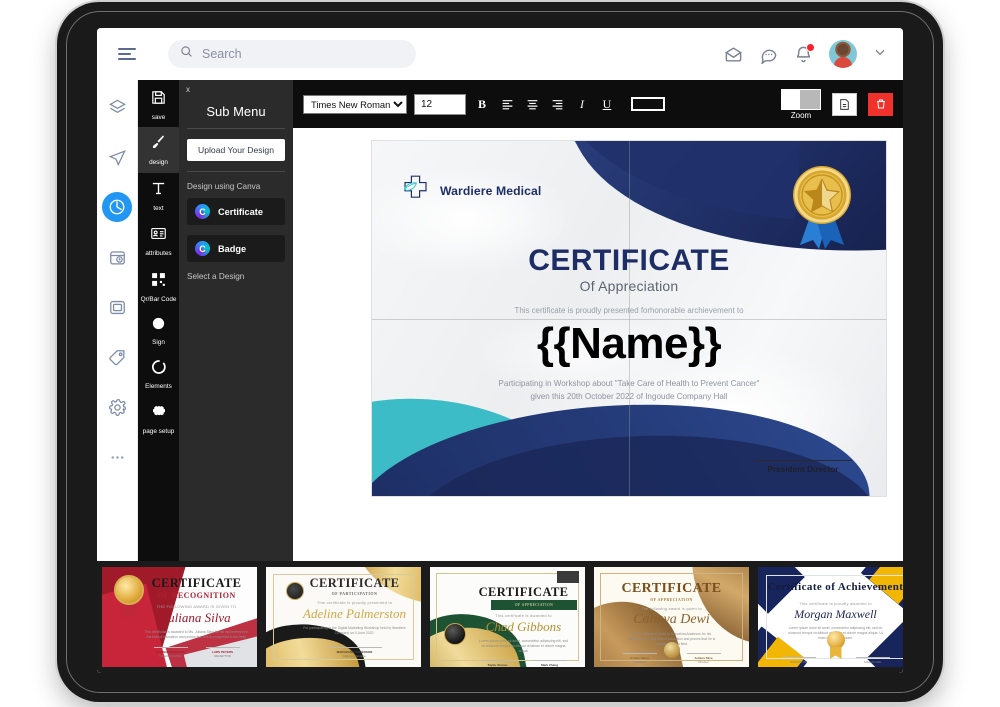  I want to click on template-name: Juliana Silva, so click(196, 617).